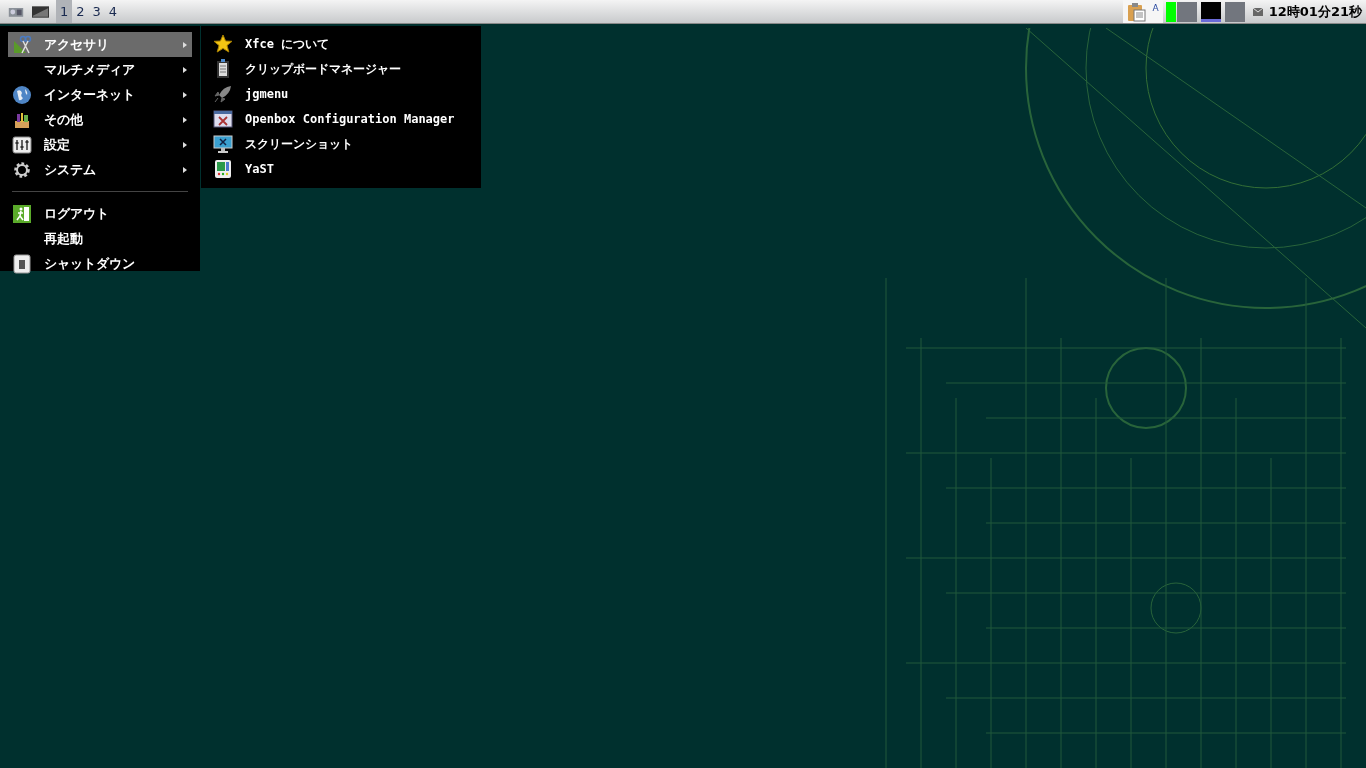  What do you see at coordinates (341, 68) in the screenshot?
I see `menu-item: クリップボードマネージャー` at bounding box center [341, 68].